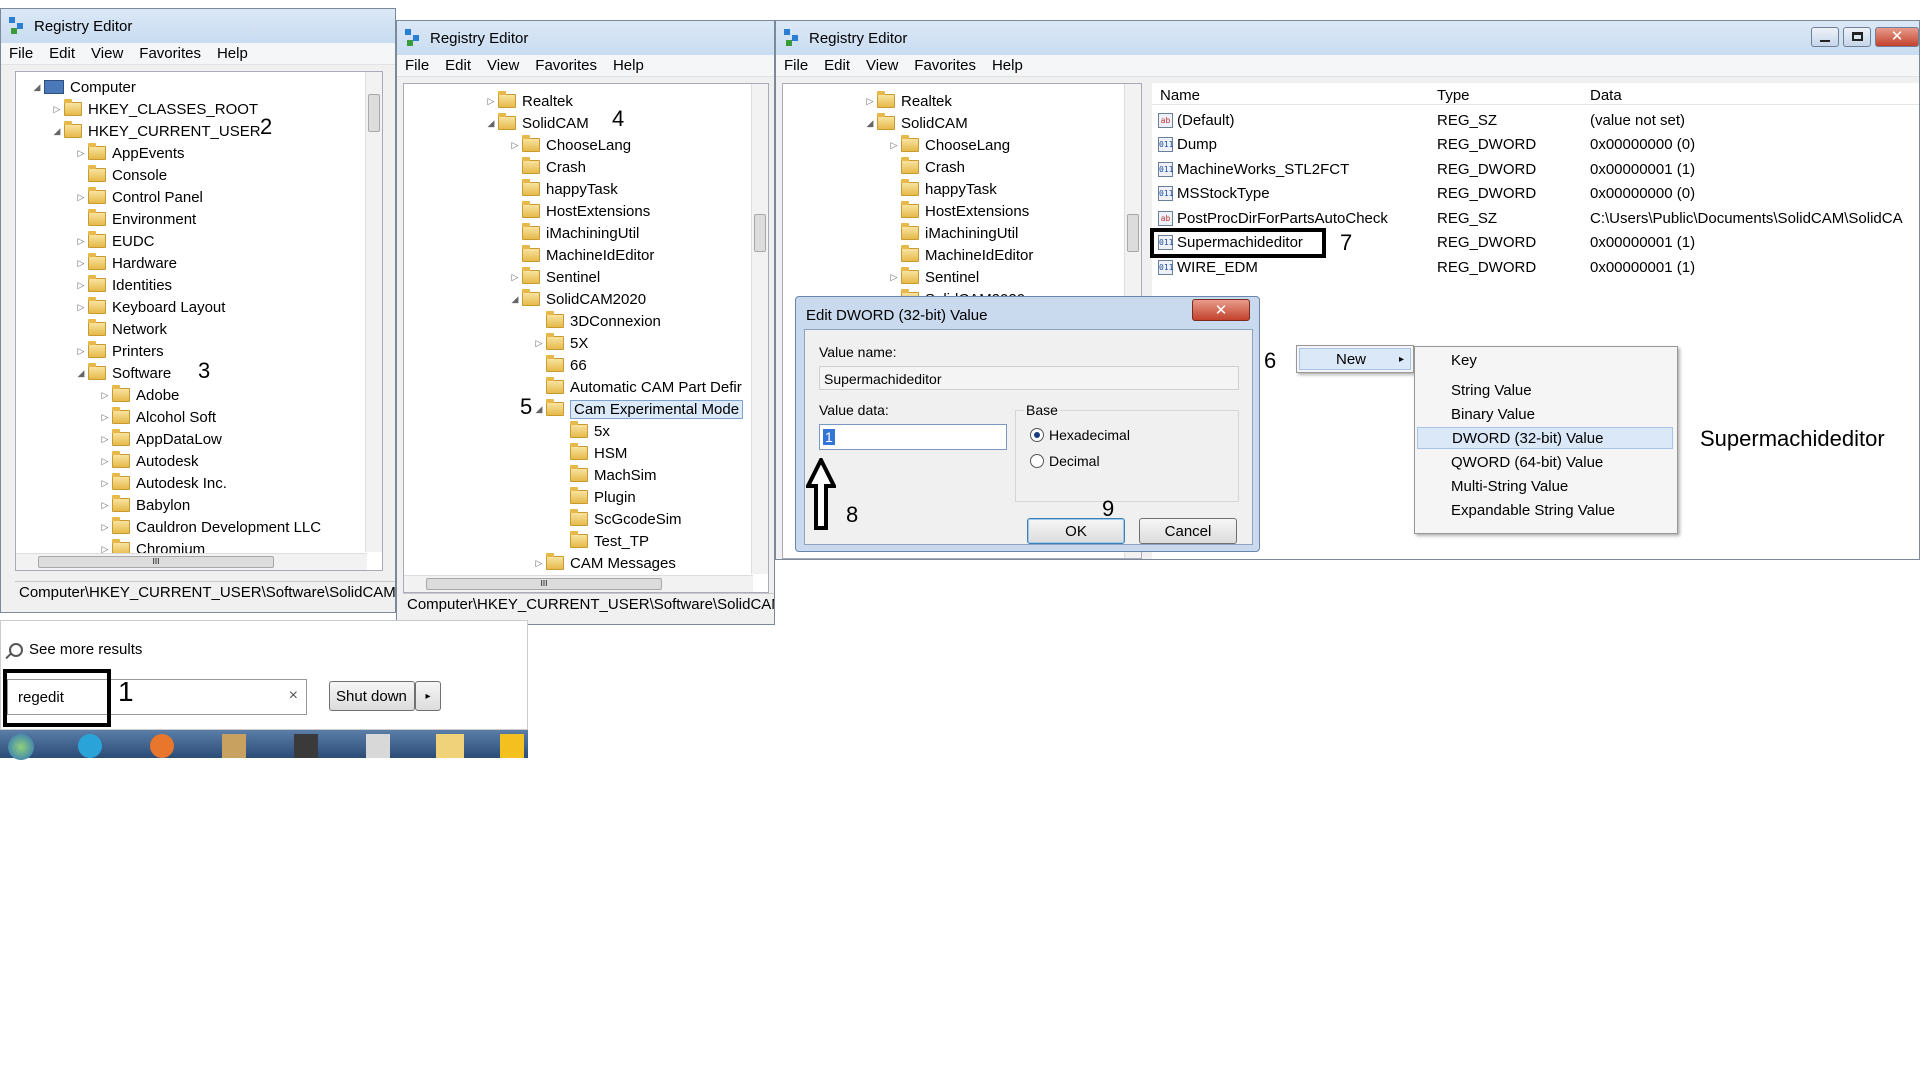  I want to click on tree-item: ▷ Cauldron Development LLC, so click(209, 527).